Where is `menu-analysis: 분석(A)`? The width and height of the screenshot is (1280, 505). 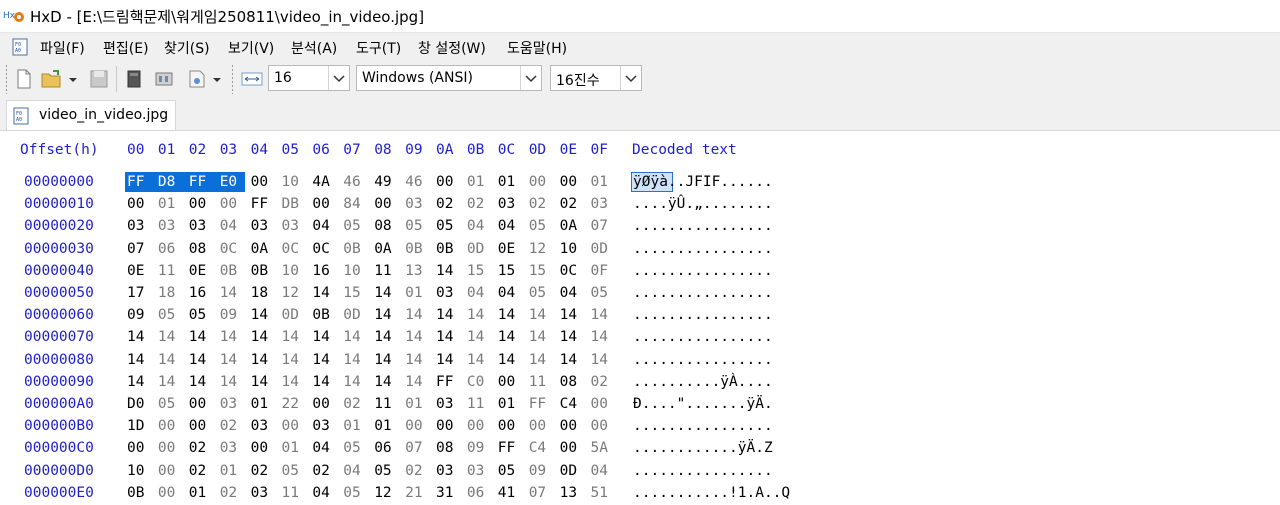
menu-analysis: 분석(A) is located at coordinates (314, 48).